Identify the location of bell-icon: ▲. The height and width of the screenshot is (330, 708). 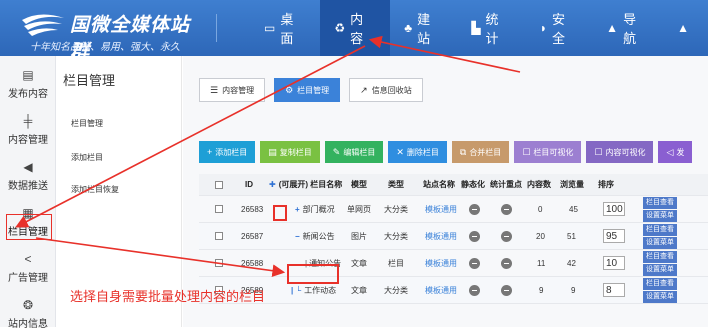
(683, 28).